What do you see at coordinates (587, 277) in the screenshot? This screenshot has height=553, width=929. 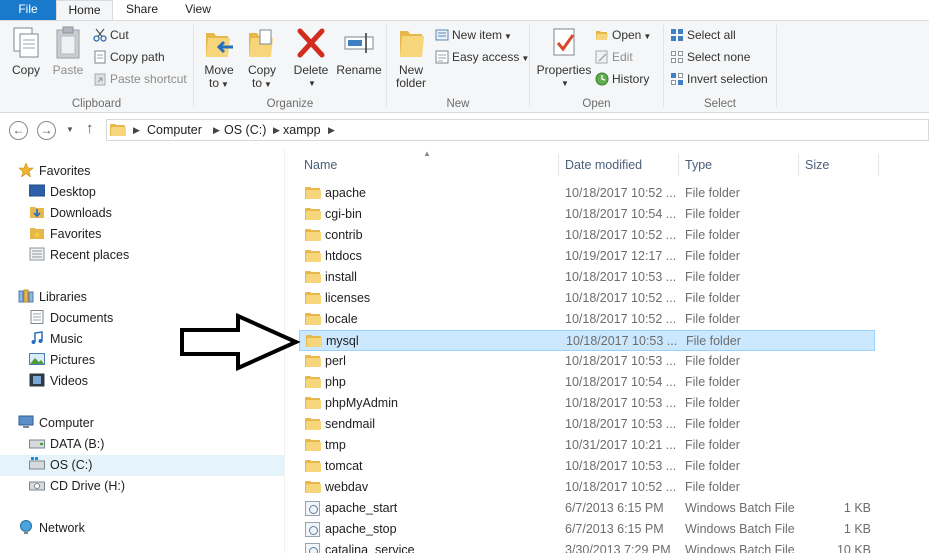 I see `file-row: install 10/18/2017 10:53 ... File folder` at bounding box center [587, 277].